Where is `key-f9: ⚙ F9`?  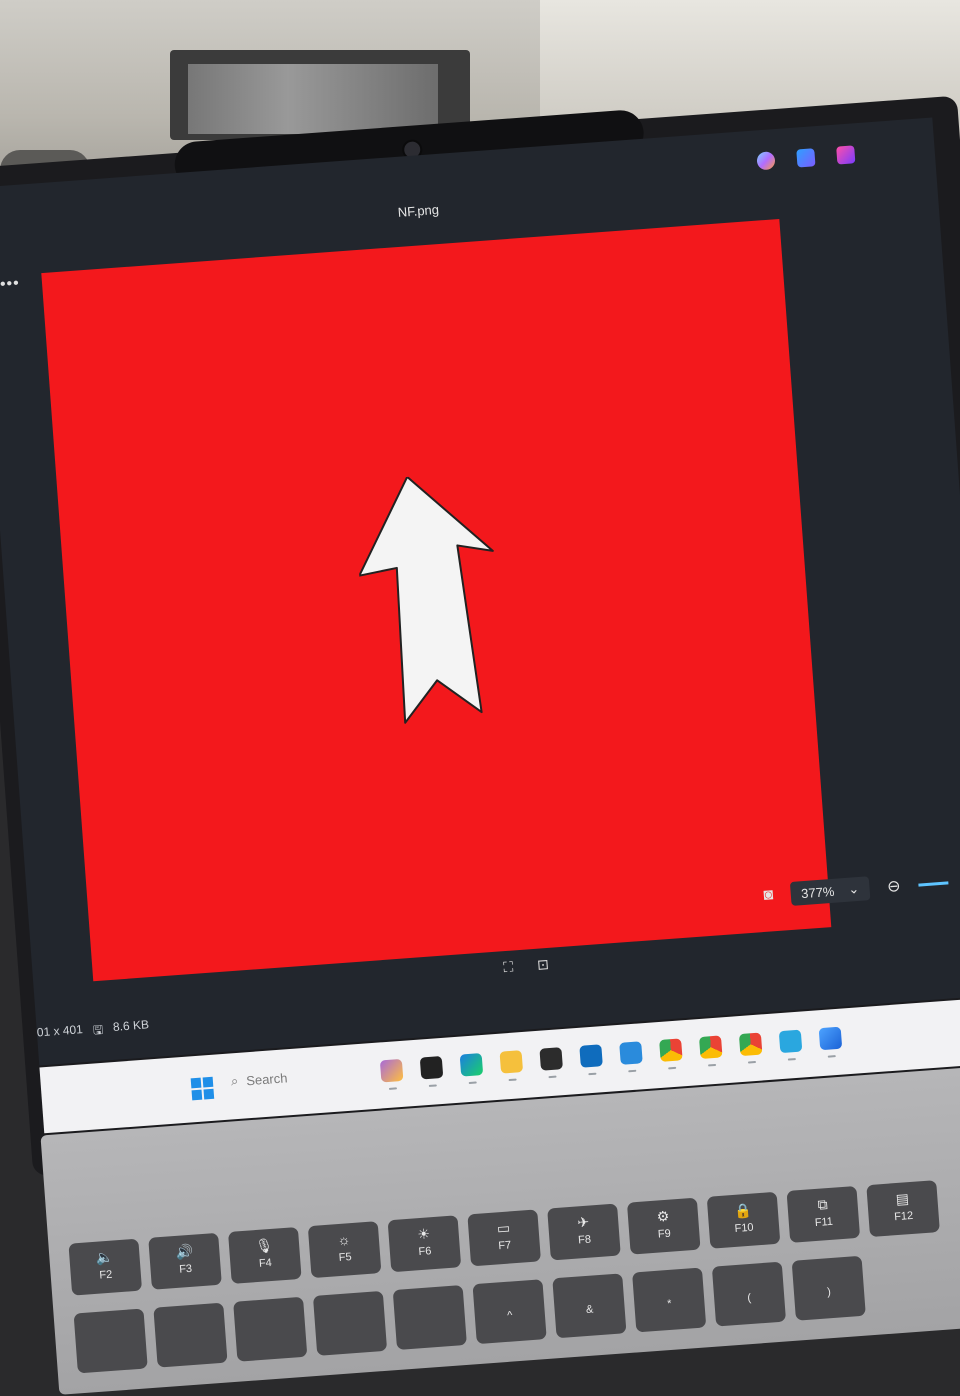 key-f9: ⚙ F9 is located at coordinates (663, 1226).